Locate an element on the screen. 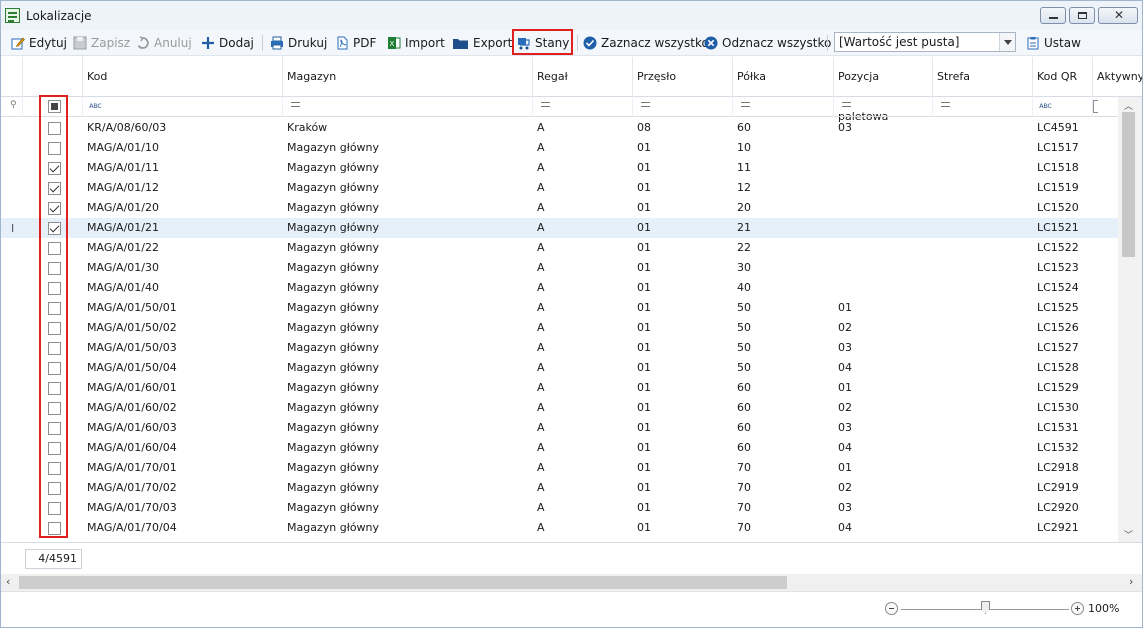  select-all-label: Zaznacz wszystko is located at coordinates (655, 43).